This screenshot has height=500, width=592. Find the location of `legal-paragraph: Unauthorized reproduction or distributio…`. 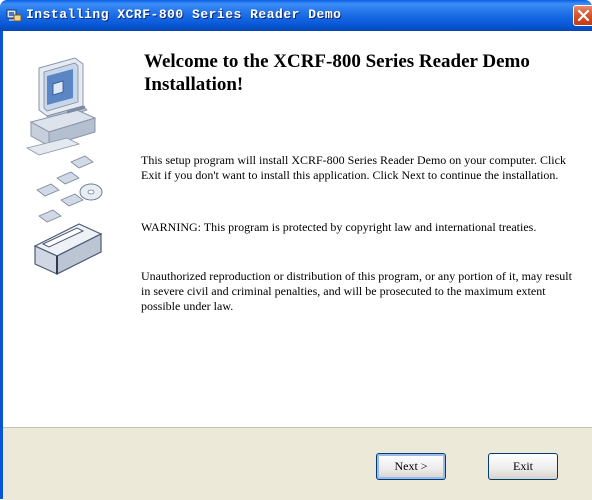

legal-paragraph: Unauthorized reproduction or distributio… is located at coordinates (356, 291).